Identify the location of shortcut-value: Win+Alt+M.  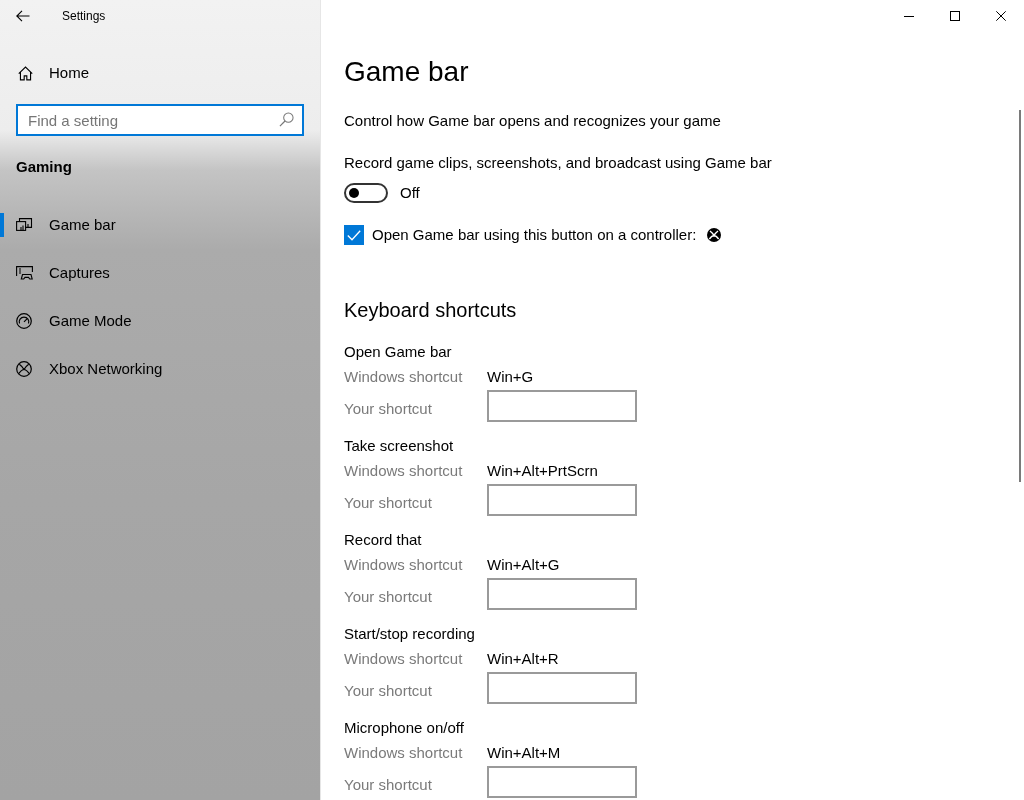
(524, 753).